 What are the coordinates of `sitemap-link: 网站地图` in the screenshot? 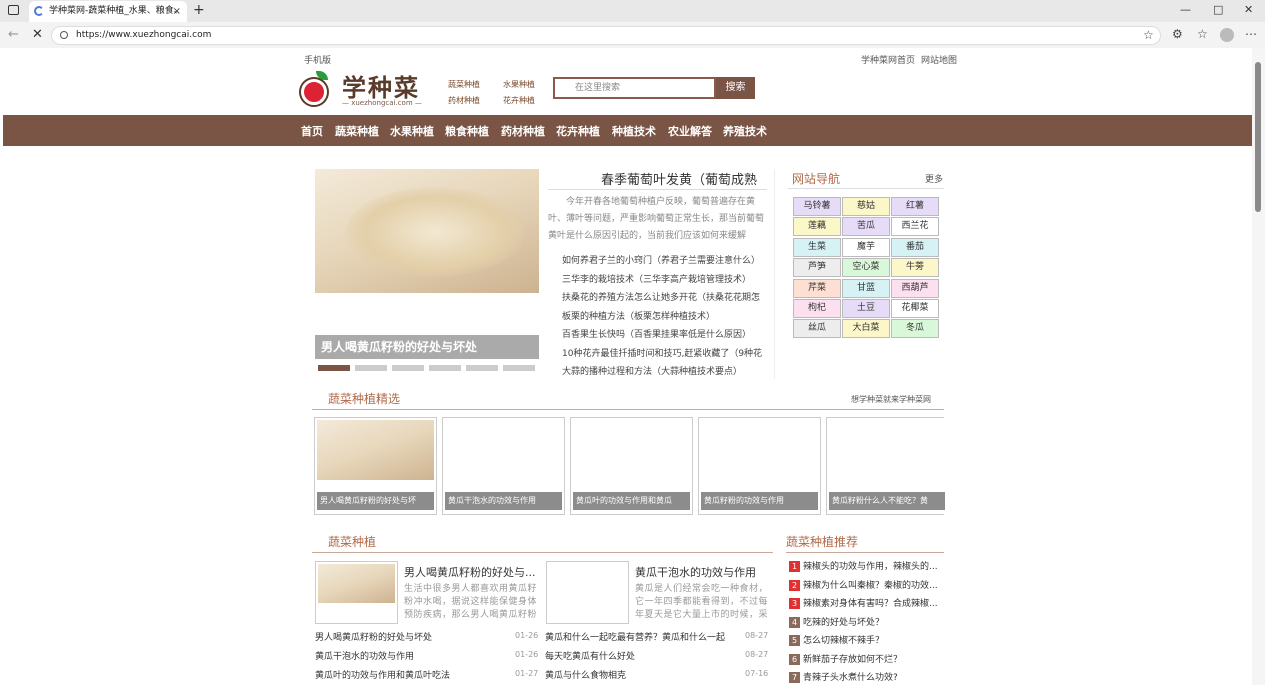 It's located at (939, 59).